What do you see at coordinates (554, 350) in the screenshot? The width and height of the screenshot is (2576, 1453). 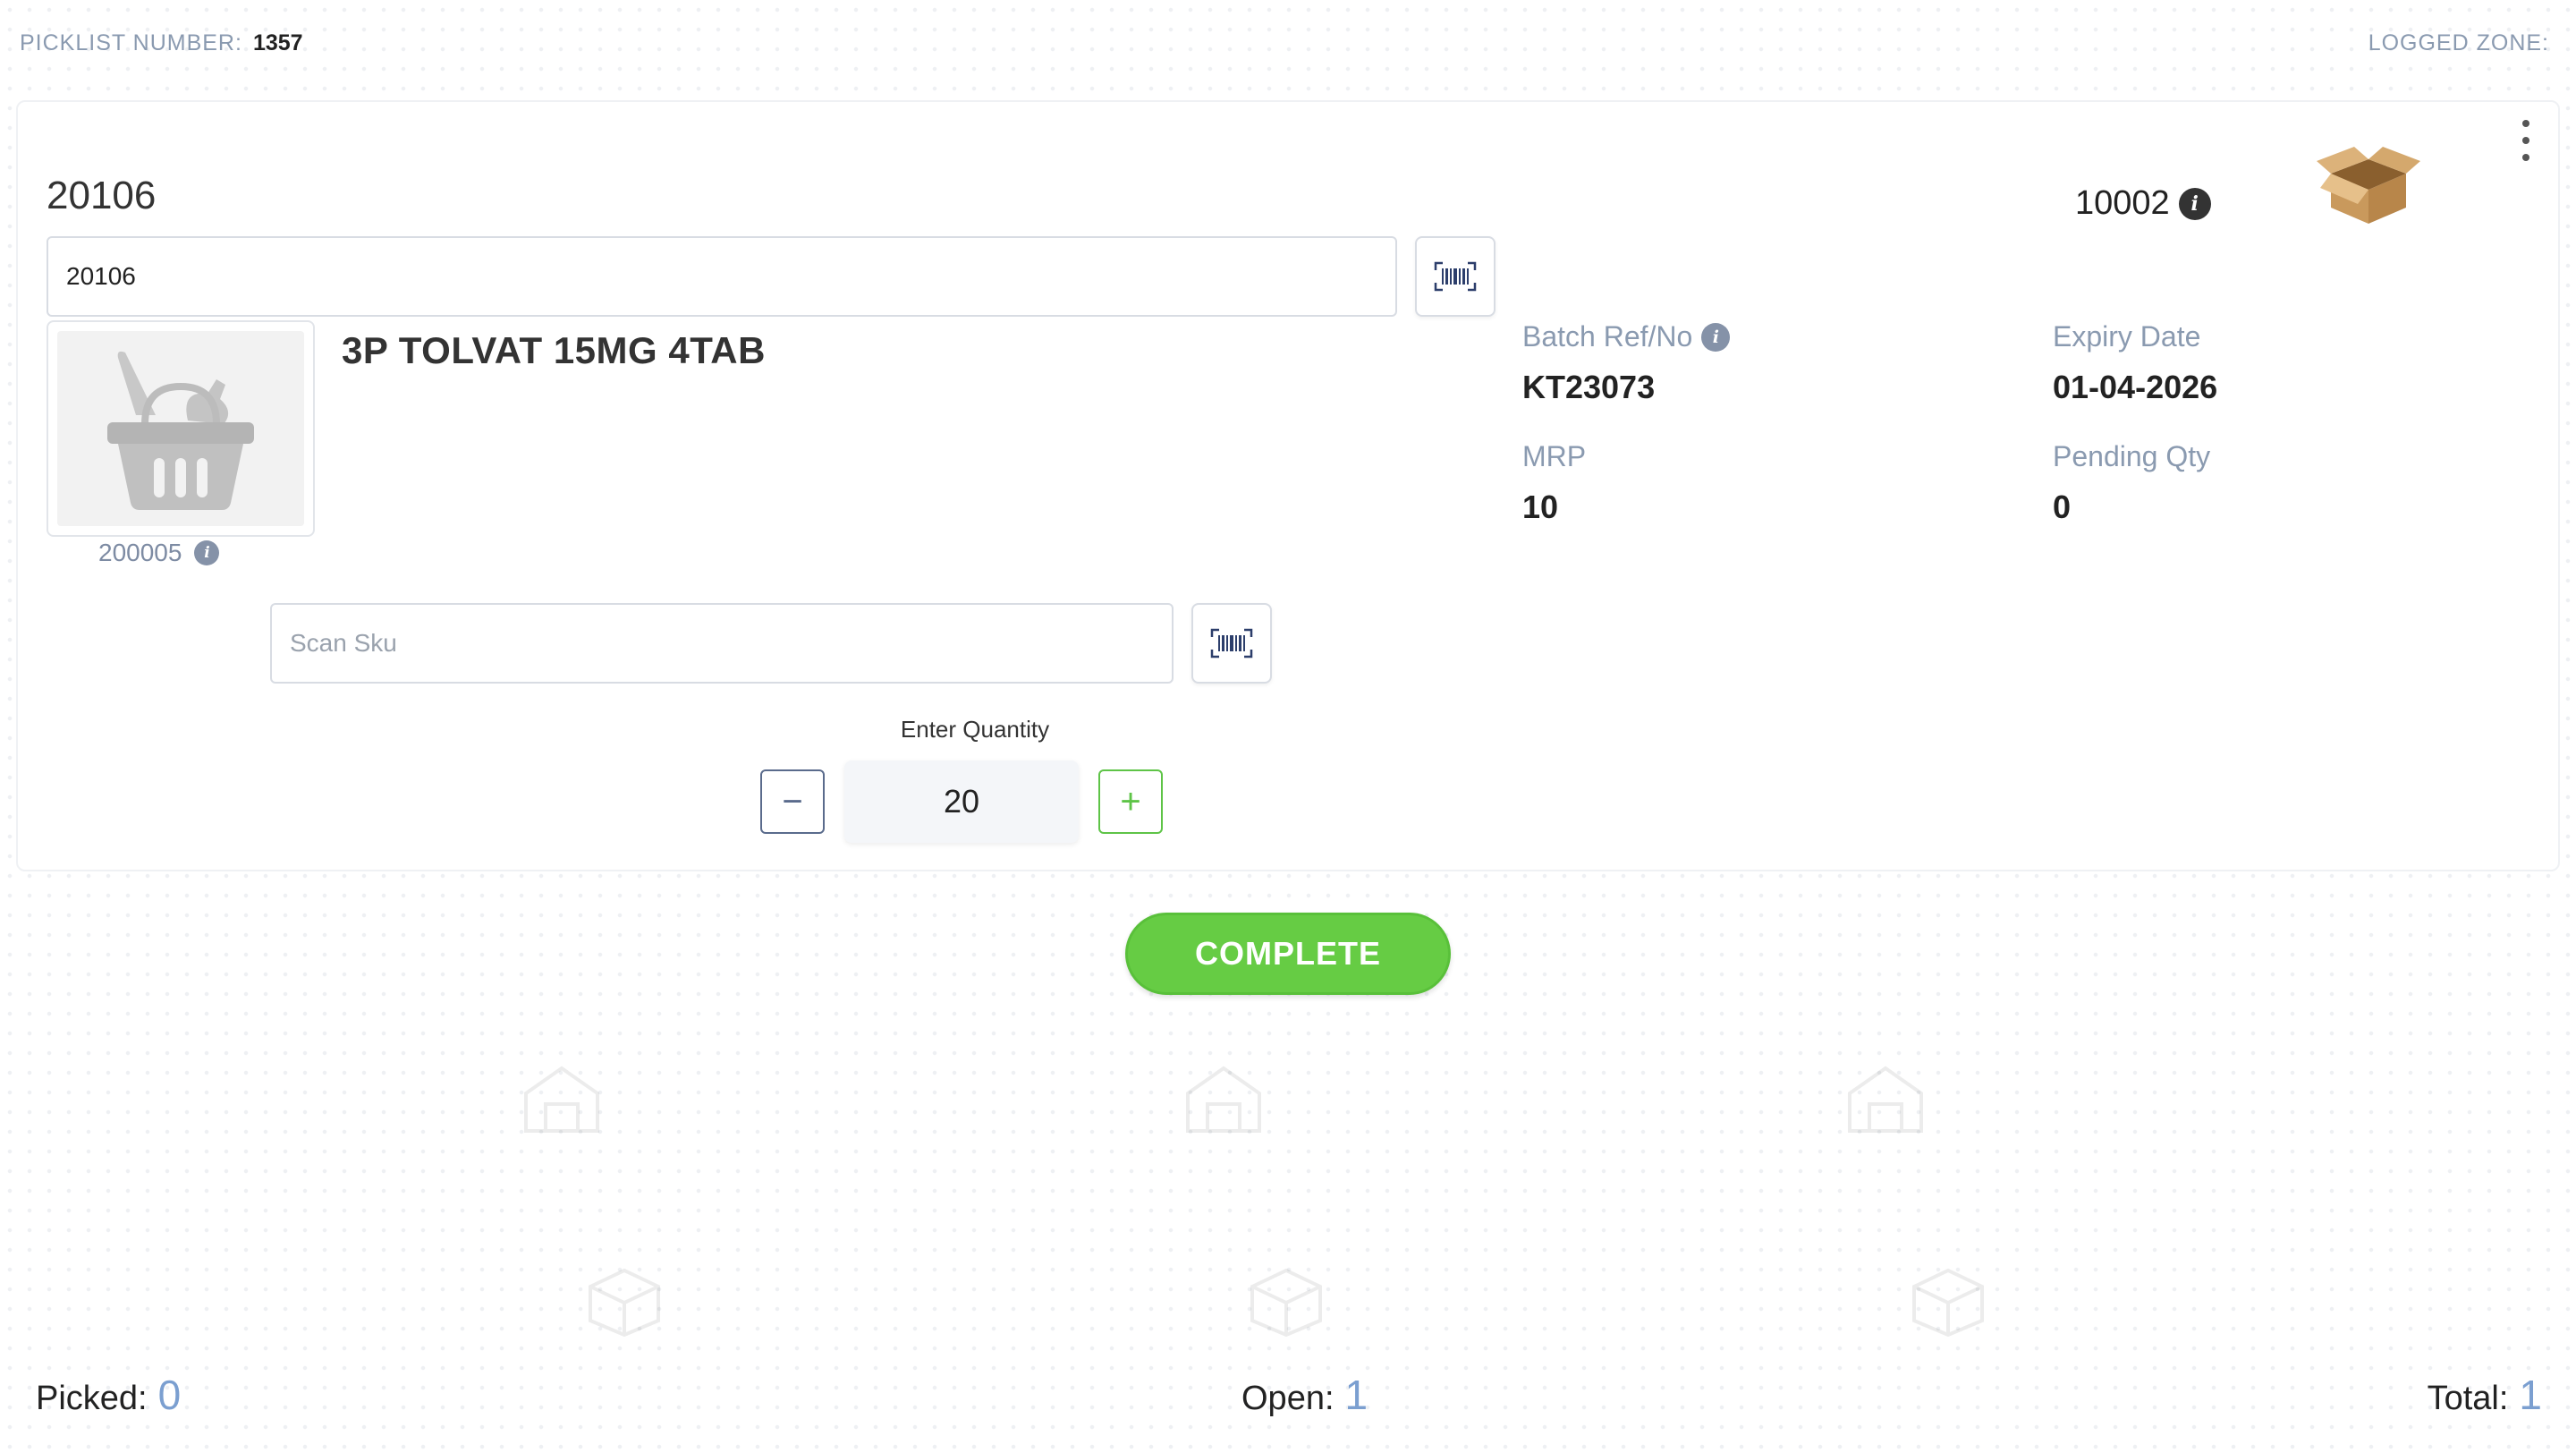 I see `product-name: 3P TOLVAT 15MG 4TAB` at bounding box center [554, 350].